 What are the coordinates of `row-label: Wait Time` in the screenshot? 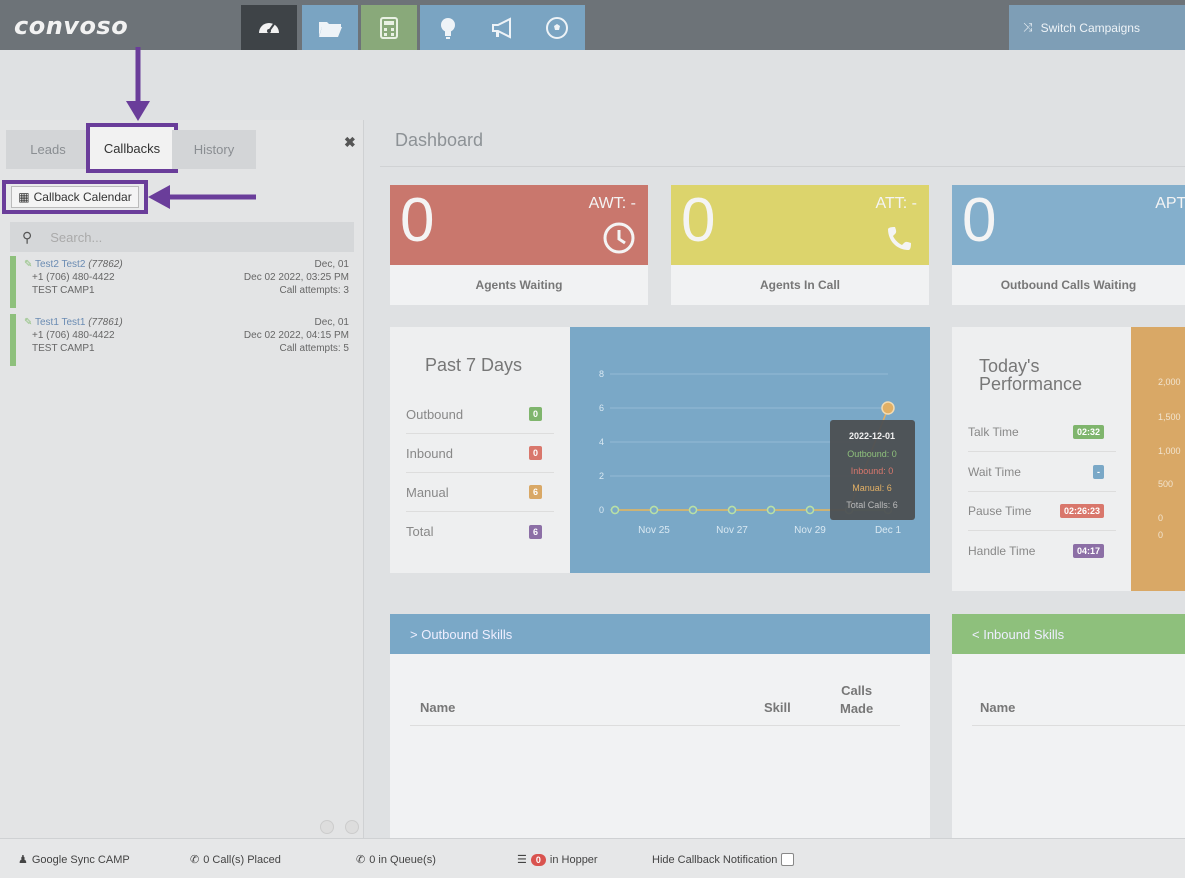 It's located at (994, 472).